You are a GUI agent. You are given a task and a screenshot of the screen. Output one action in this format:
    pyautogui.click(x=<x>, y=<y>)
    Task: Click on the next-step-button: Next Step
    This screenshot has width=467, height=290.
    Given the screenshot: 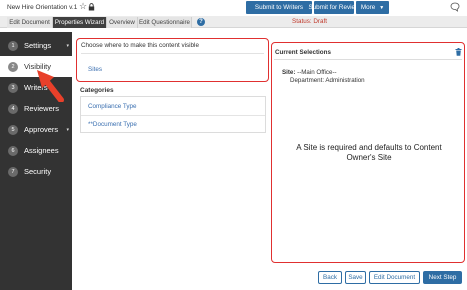 What is the action you would take?
    pyautogui.click(x=442, y=277)
    